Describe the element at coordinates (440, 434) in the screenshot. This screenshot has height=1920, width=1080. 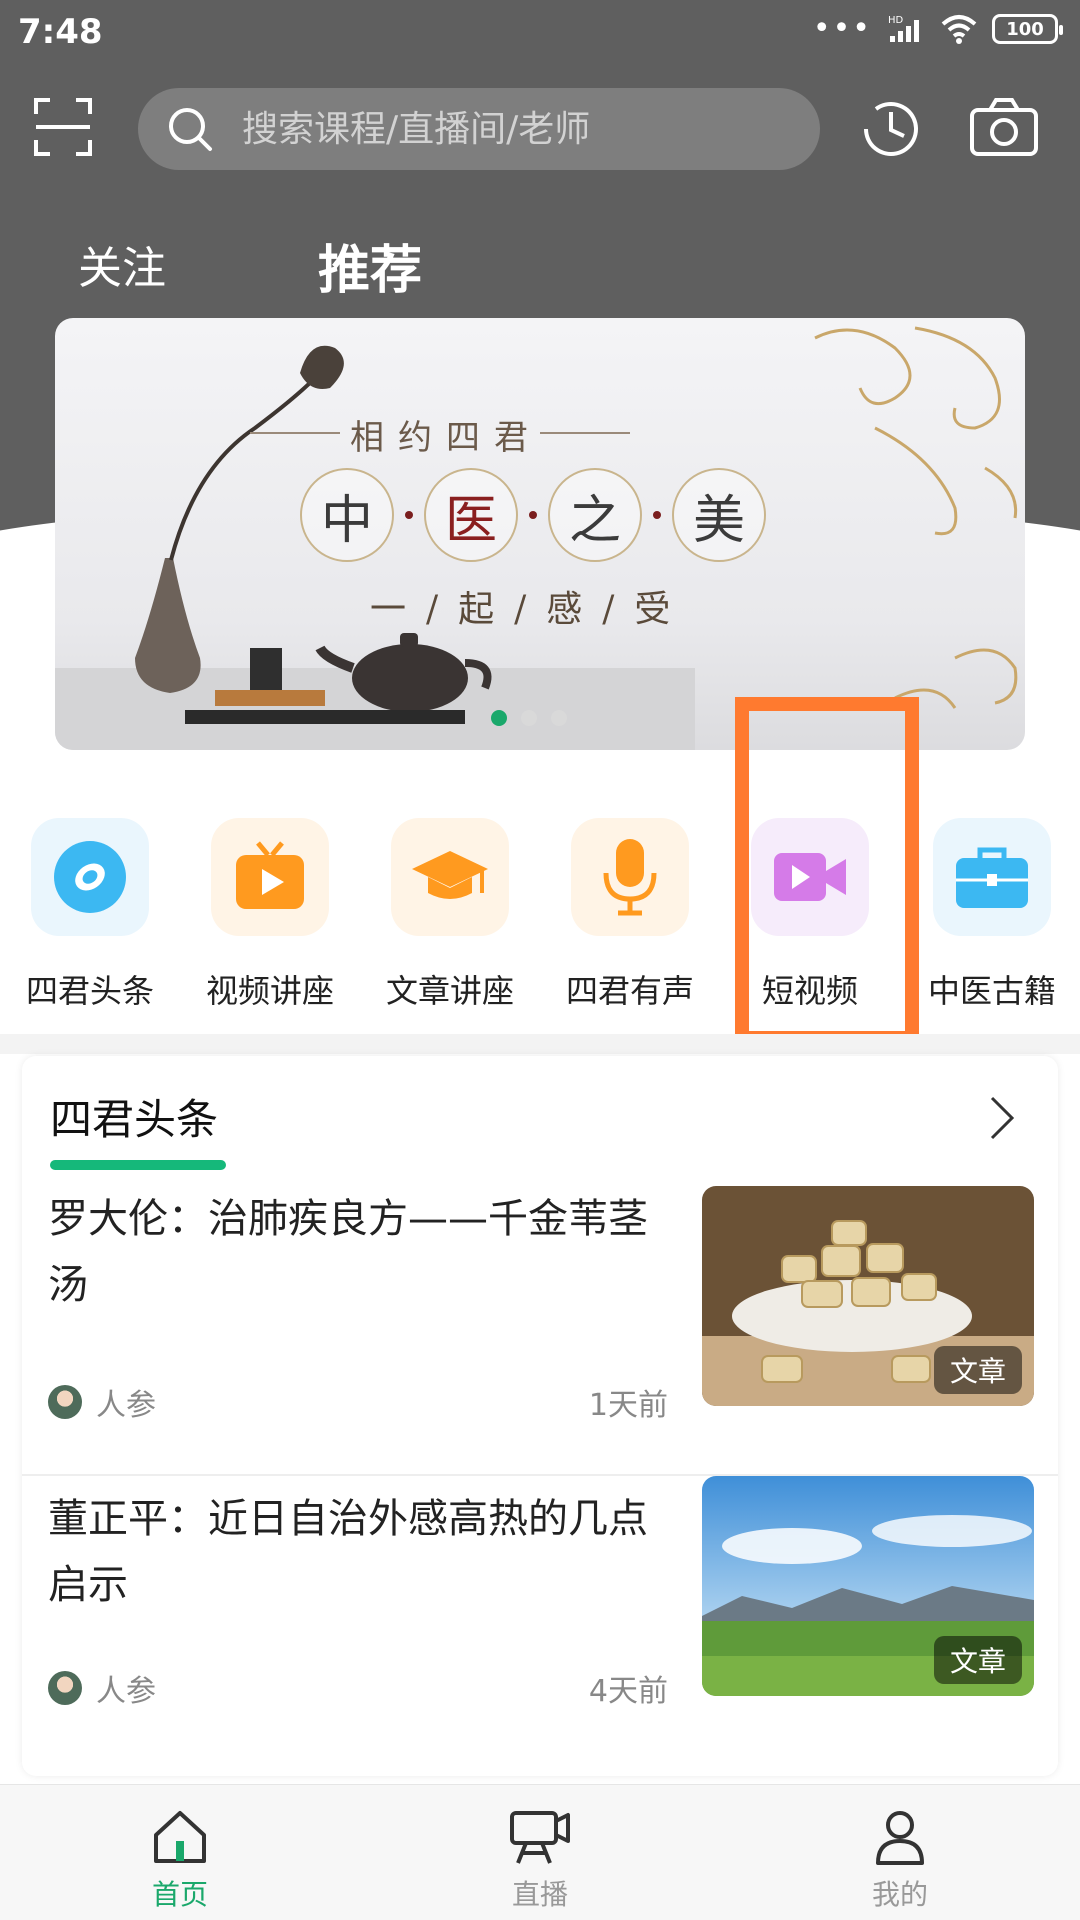
I see `banner-caption: 相约四君` at that location.